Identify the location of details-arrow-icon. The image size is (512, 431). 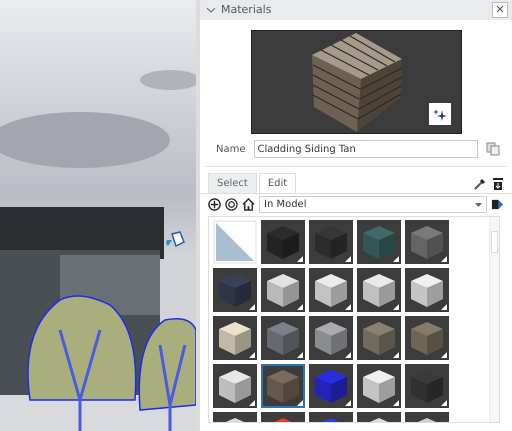
(497, 205).